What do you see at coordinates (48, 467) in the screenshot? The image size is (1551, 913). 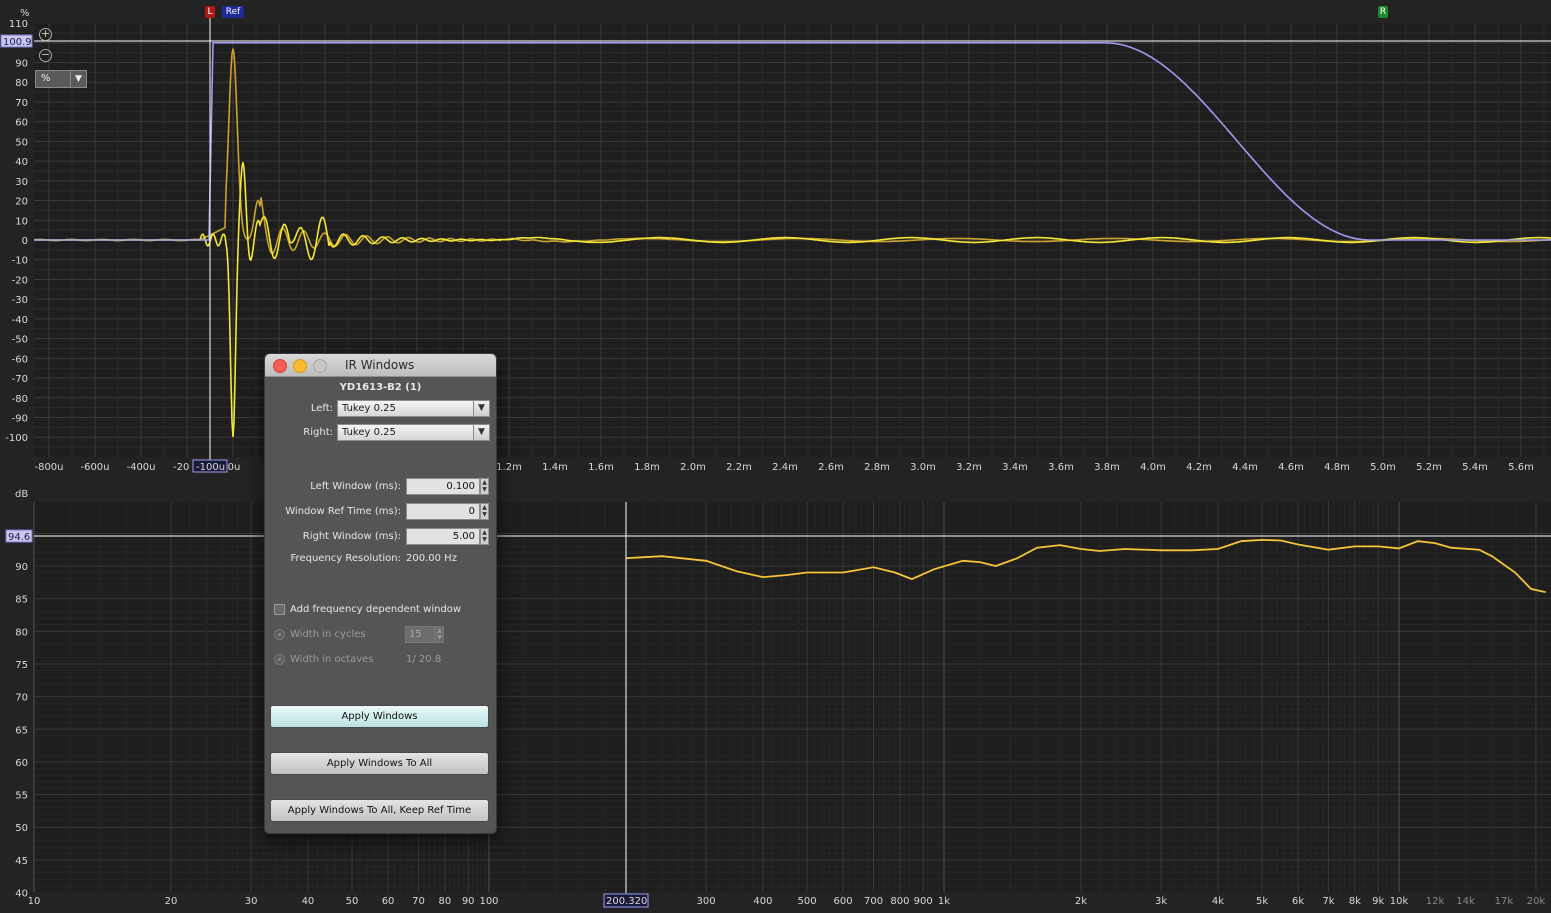 I see `ir-x-tick: -800u` at bounding box center [48, 467].